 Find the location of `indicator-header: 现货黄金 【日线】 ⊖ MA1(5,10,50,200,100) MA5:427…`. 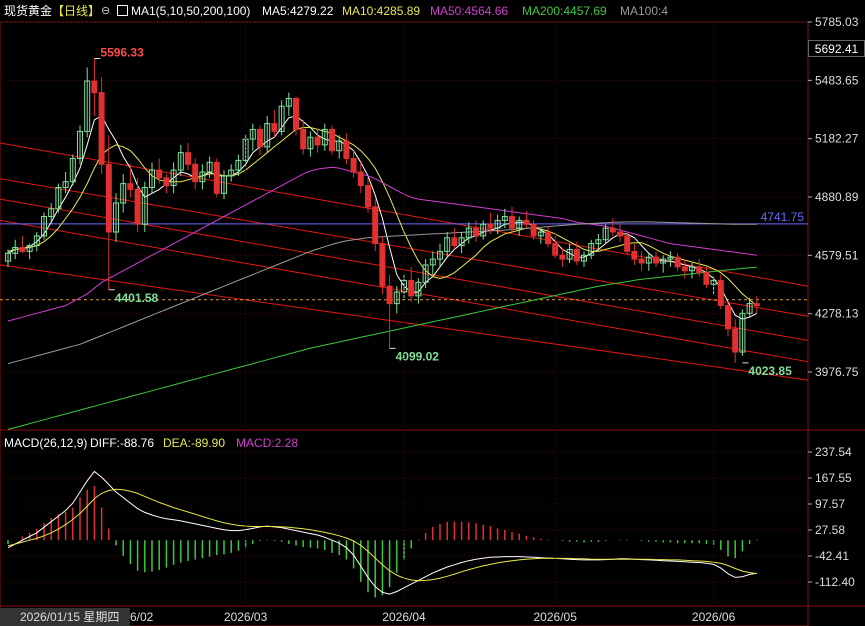

indicator-header: 现货黄金 【日线】 ⊖ MA1(5,10,50,200,100) MA5:427… is located at coordinates (432, 11).